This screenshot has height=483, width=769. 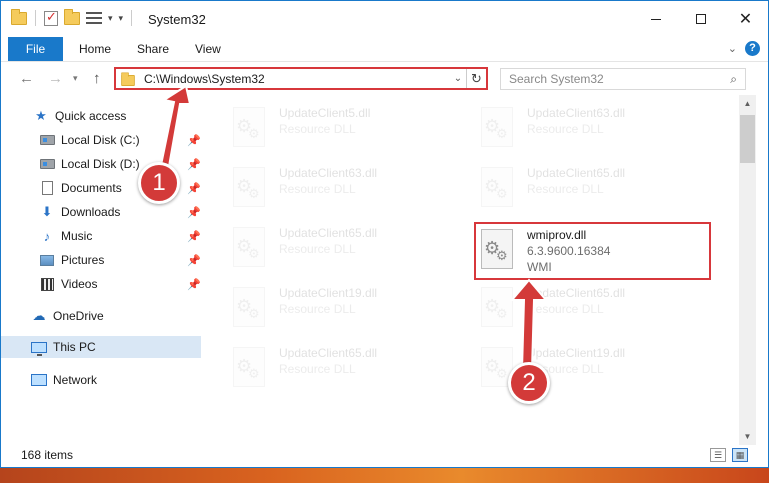 What do you see at coordinates (83, 260) in the screenshot?
I see `sidebar-item-label: Pictures` at bounding box center [83, 260].